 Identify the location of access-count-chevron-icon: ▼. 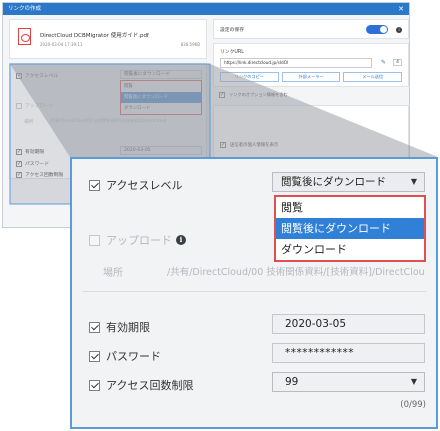
(413, 381).